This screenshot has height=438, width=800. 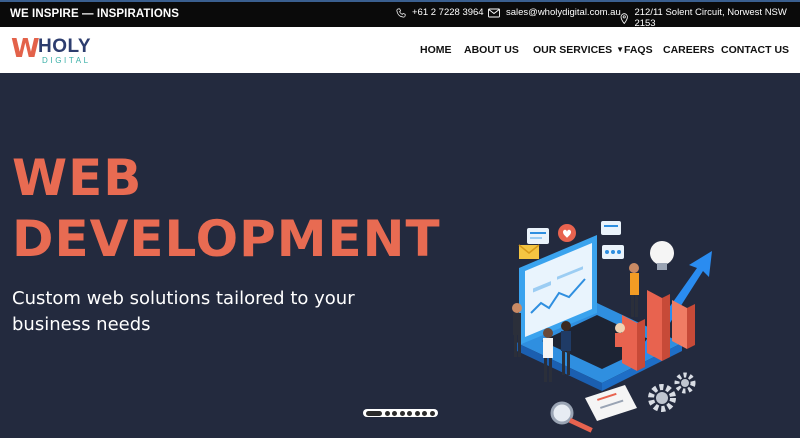 I want to click on hero-title-line-2: DEVELOPMENT, so click(x=226, y=239).